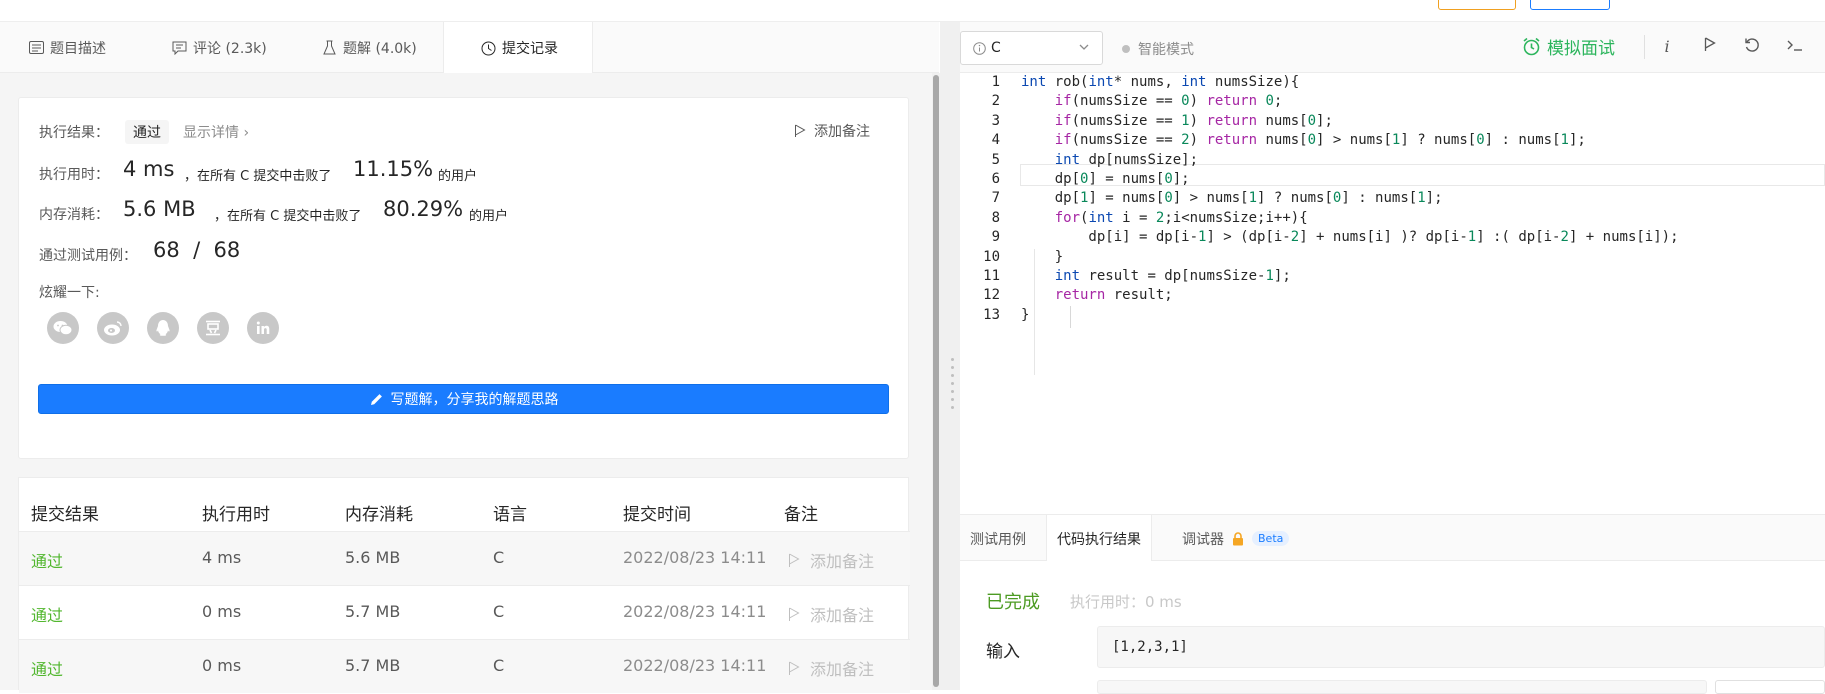 The width and height of the screenshot is (1825, 694). Describe the element at coordinates (995, 120) in the screenshot. I see `line-number: 3` at that location.